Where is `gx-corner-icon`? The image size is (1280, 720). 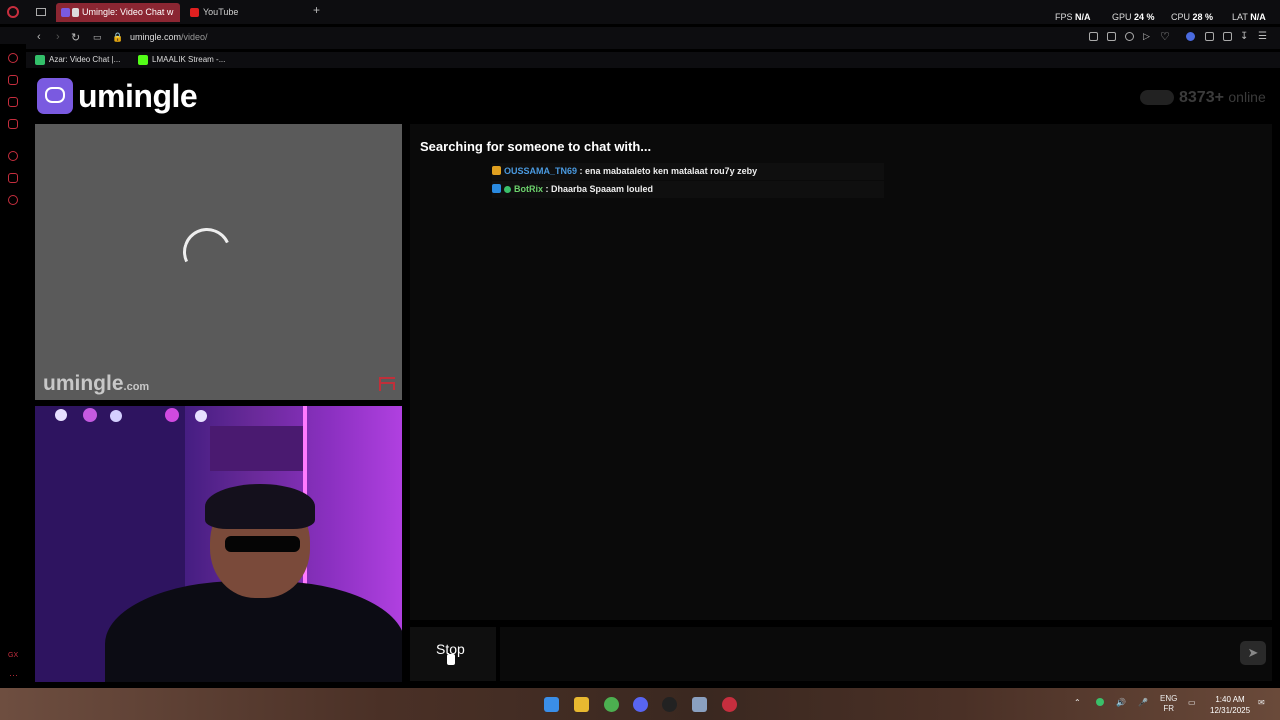
gx-corner-icon is located at coordinates (13, 80).